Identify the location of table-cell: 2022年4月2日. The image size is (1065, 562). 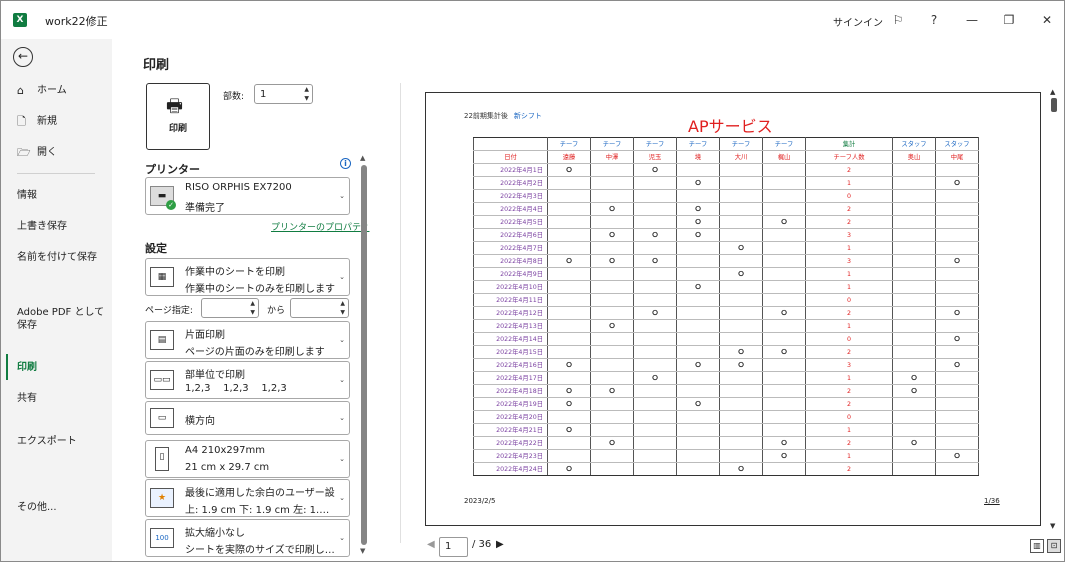
(510, 183).